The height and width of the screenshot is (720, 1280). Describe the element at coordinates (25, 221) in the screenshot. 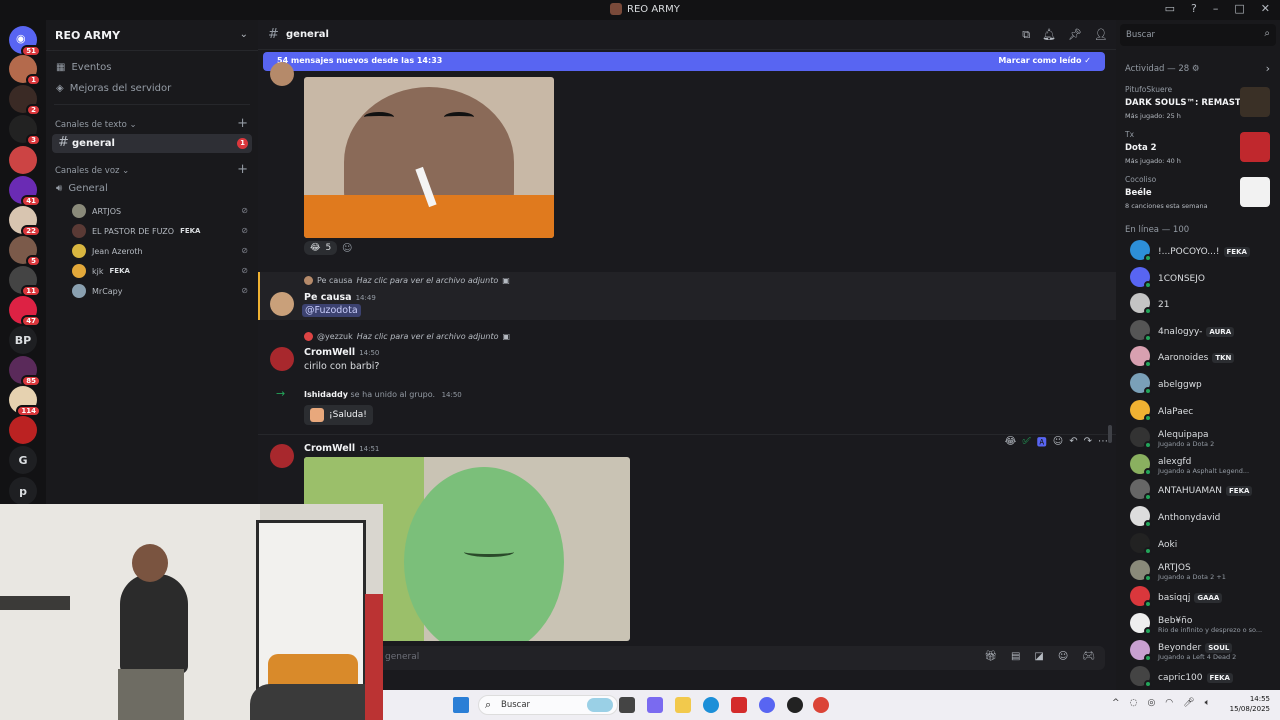

I see `server-icon: 22` at that location.